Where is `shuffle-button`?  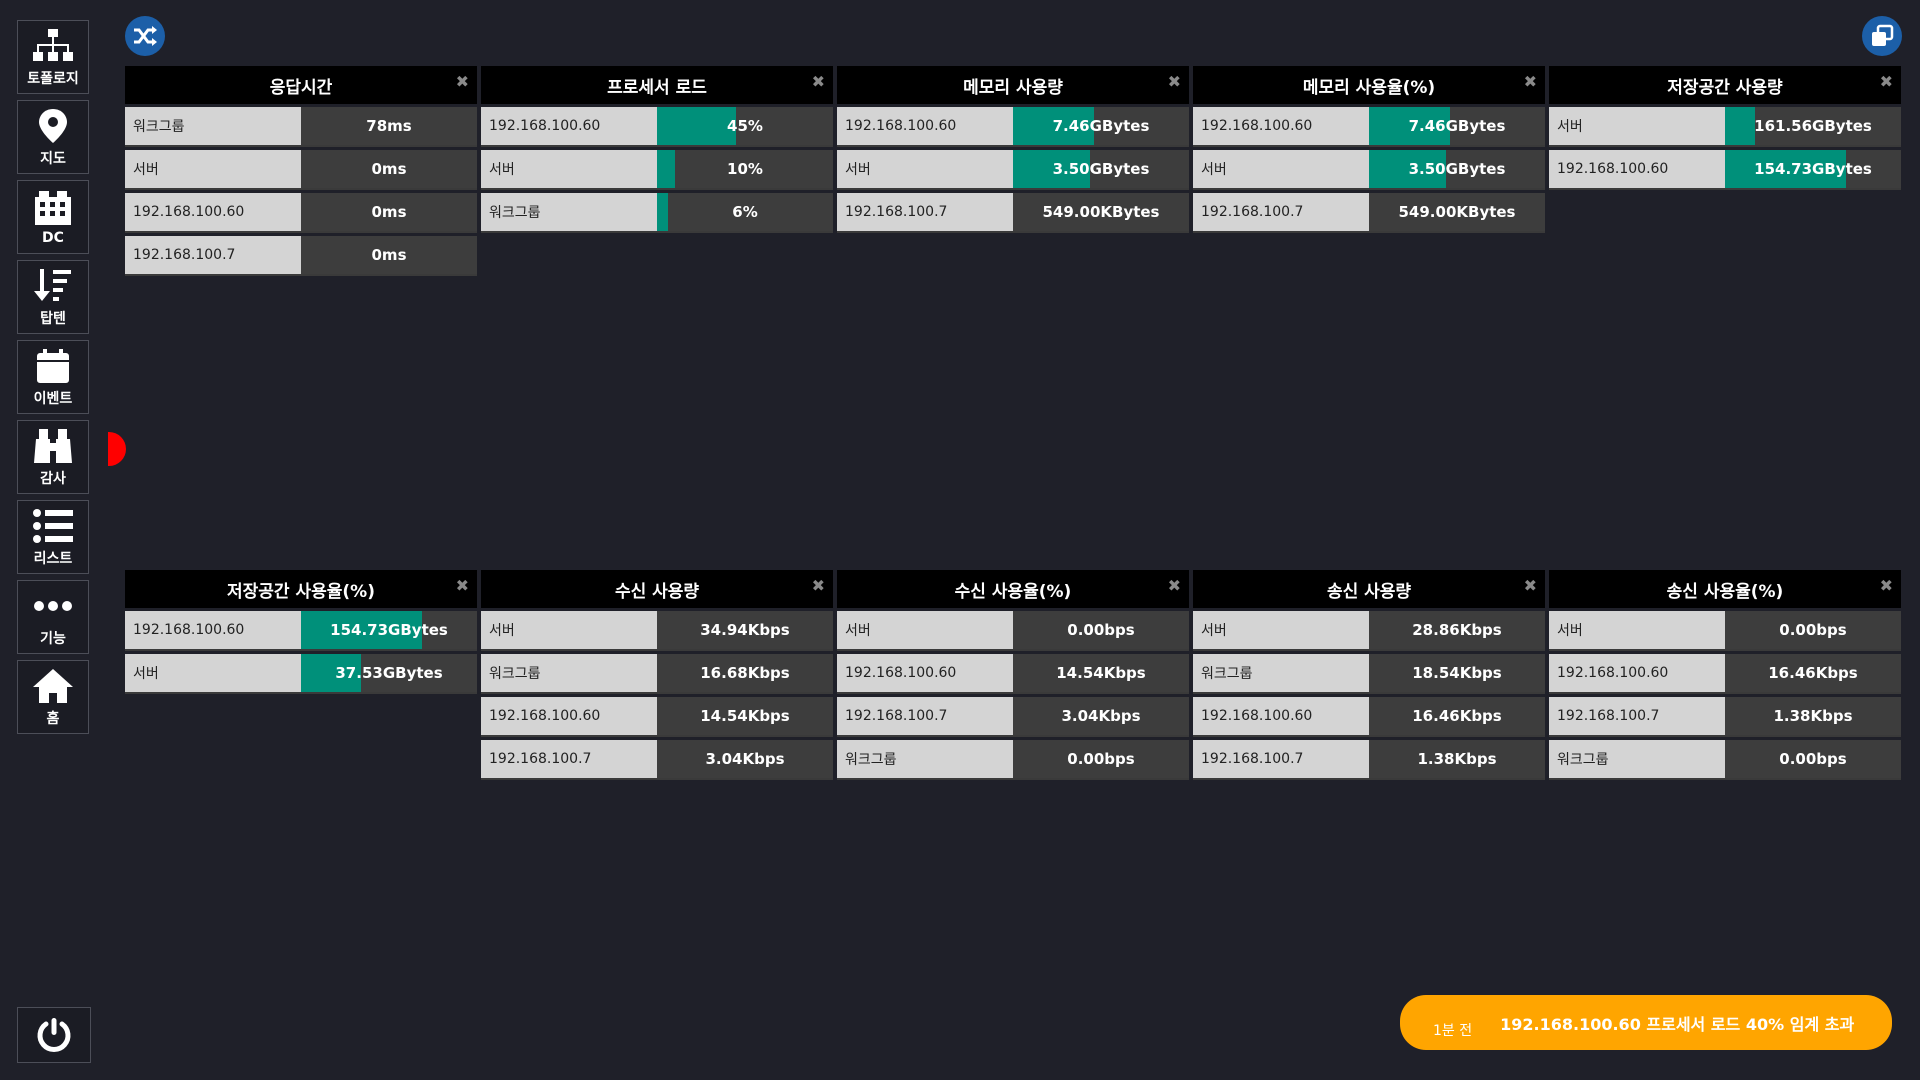 shuffle-button is located at coordinates (145, 36).